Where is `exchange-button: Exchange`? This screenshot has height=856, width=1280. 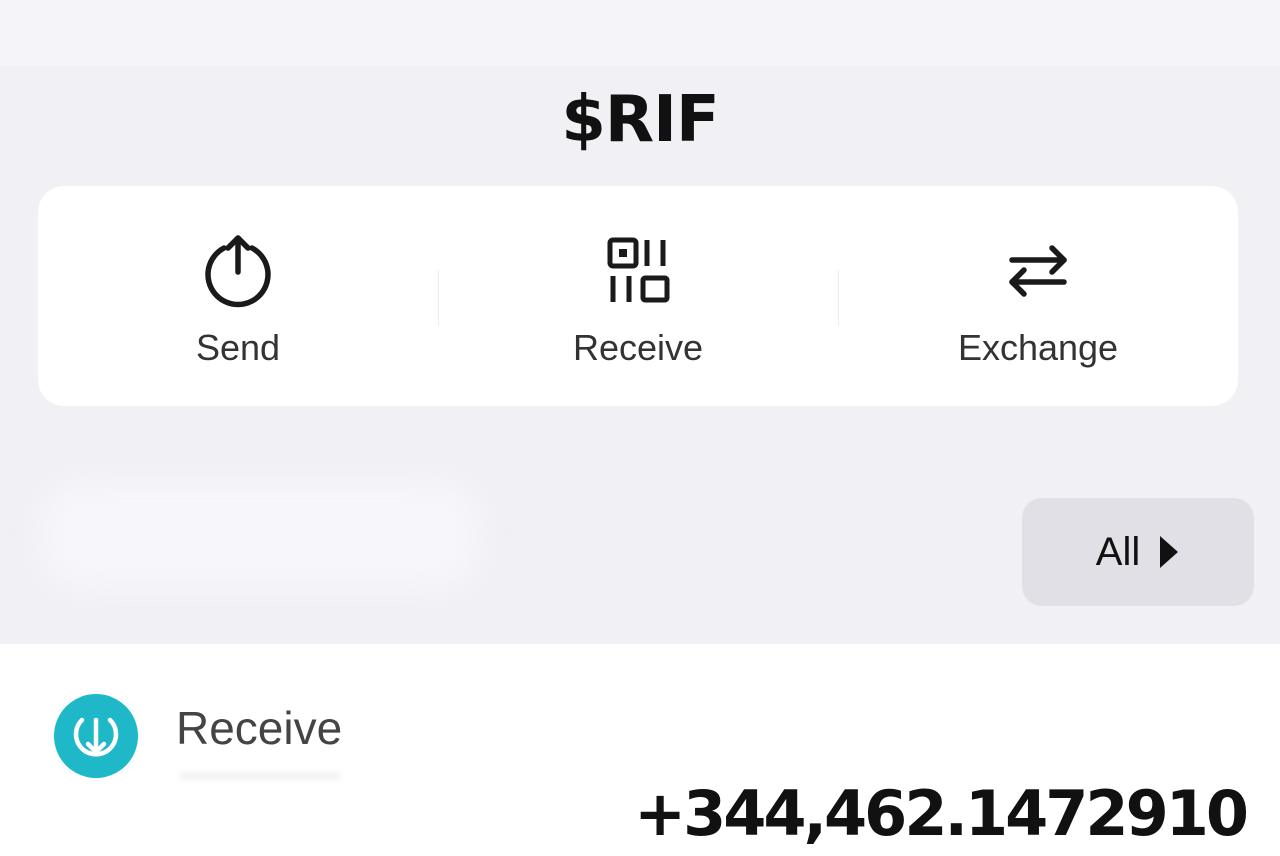
exchange-button: Exchange is located at coordinates (1038, 296).